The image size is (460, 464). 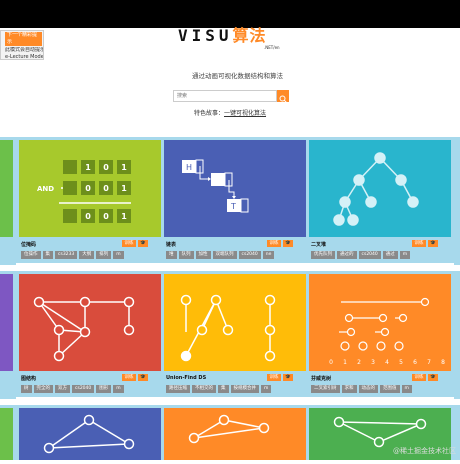 What do you see at coordinates (24, 50) in the screenshot?
I see `tip-line-1: 此模式会自动提示` at bounding box center [24, 50].